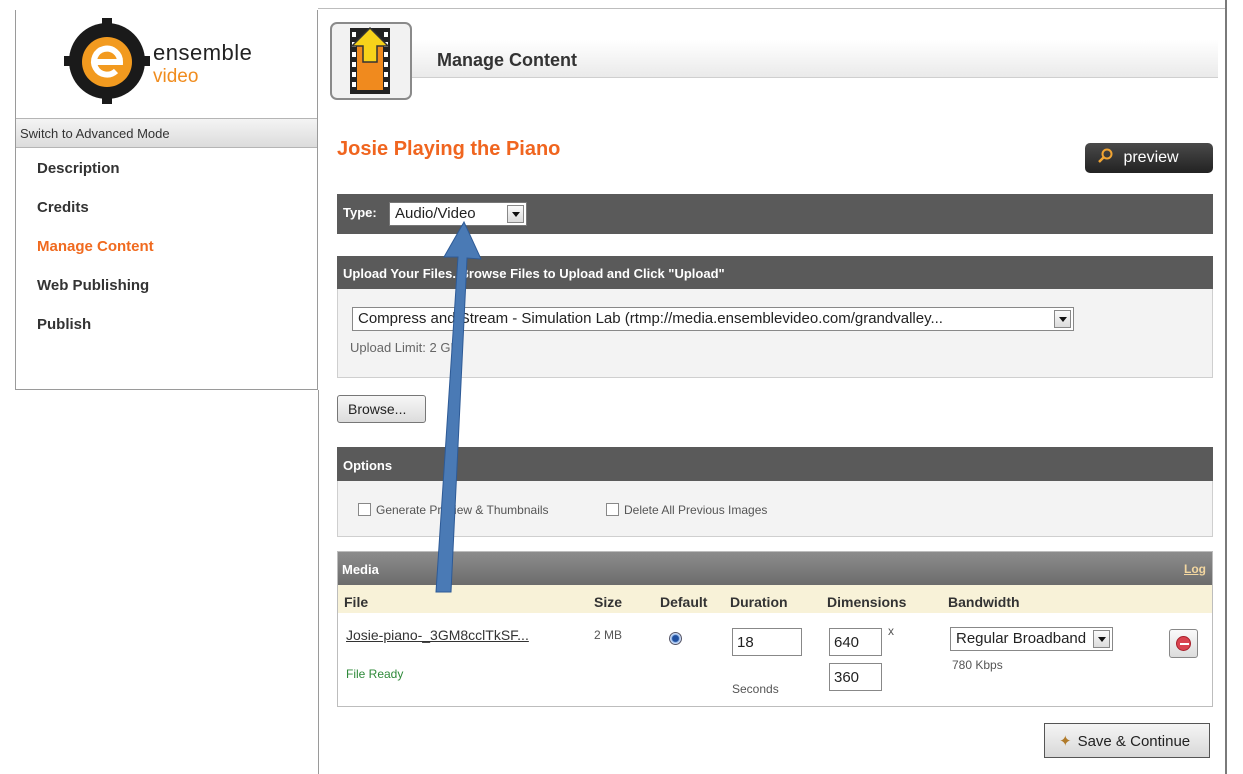 This screenshot has width=1243, height=774. I want to click on content-title: Josie Playing the Piano, so click(449, 149).